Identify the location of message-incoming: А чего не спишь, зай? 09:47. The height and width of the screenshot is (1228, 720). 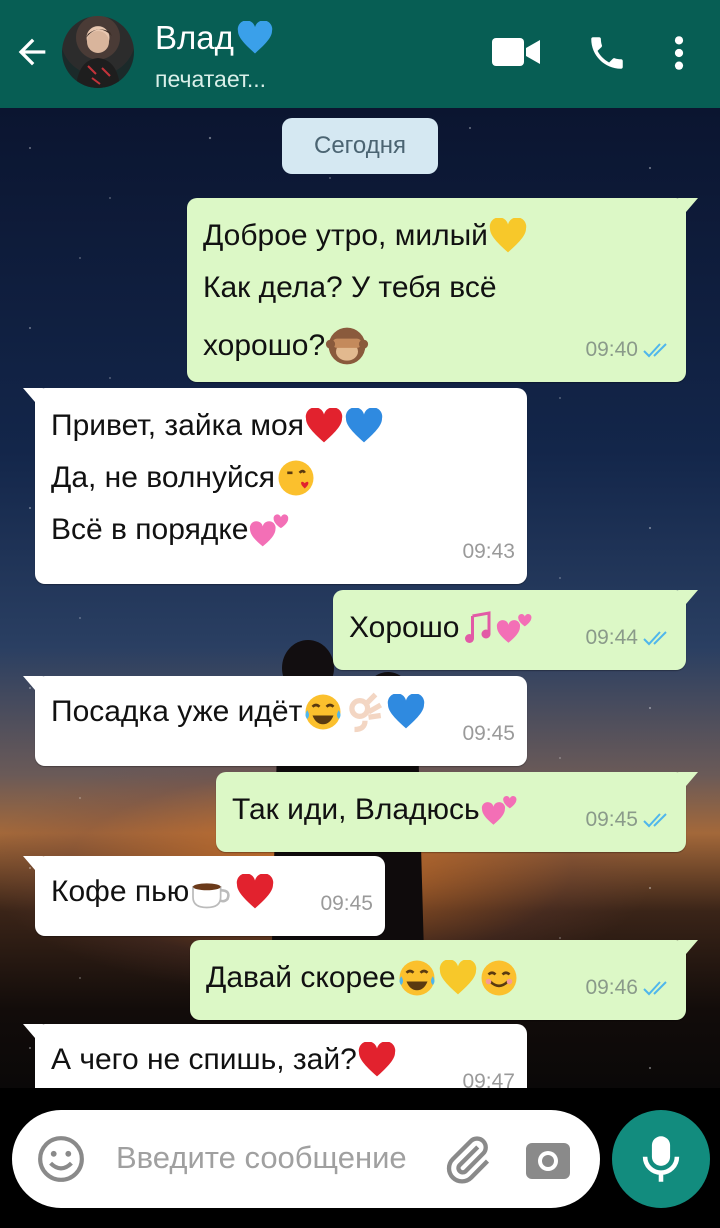
(275, 1056).